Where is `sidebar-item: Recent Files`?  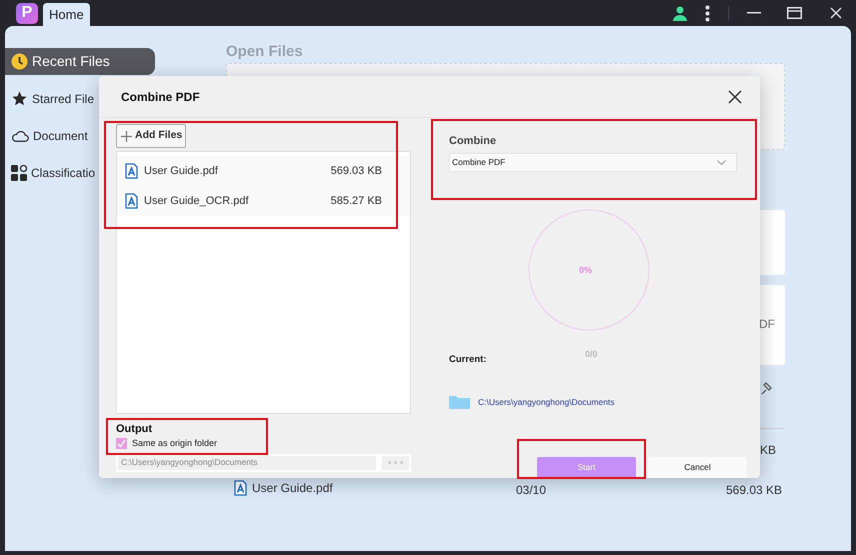
sidebar-item: Recent Files is located at coordinates (80, 61).